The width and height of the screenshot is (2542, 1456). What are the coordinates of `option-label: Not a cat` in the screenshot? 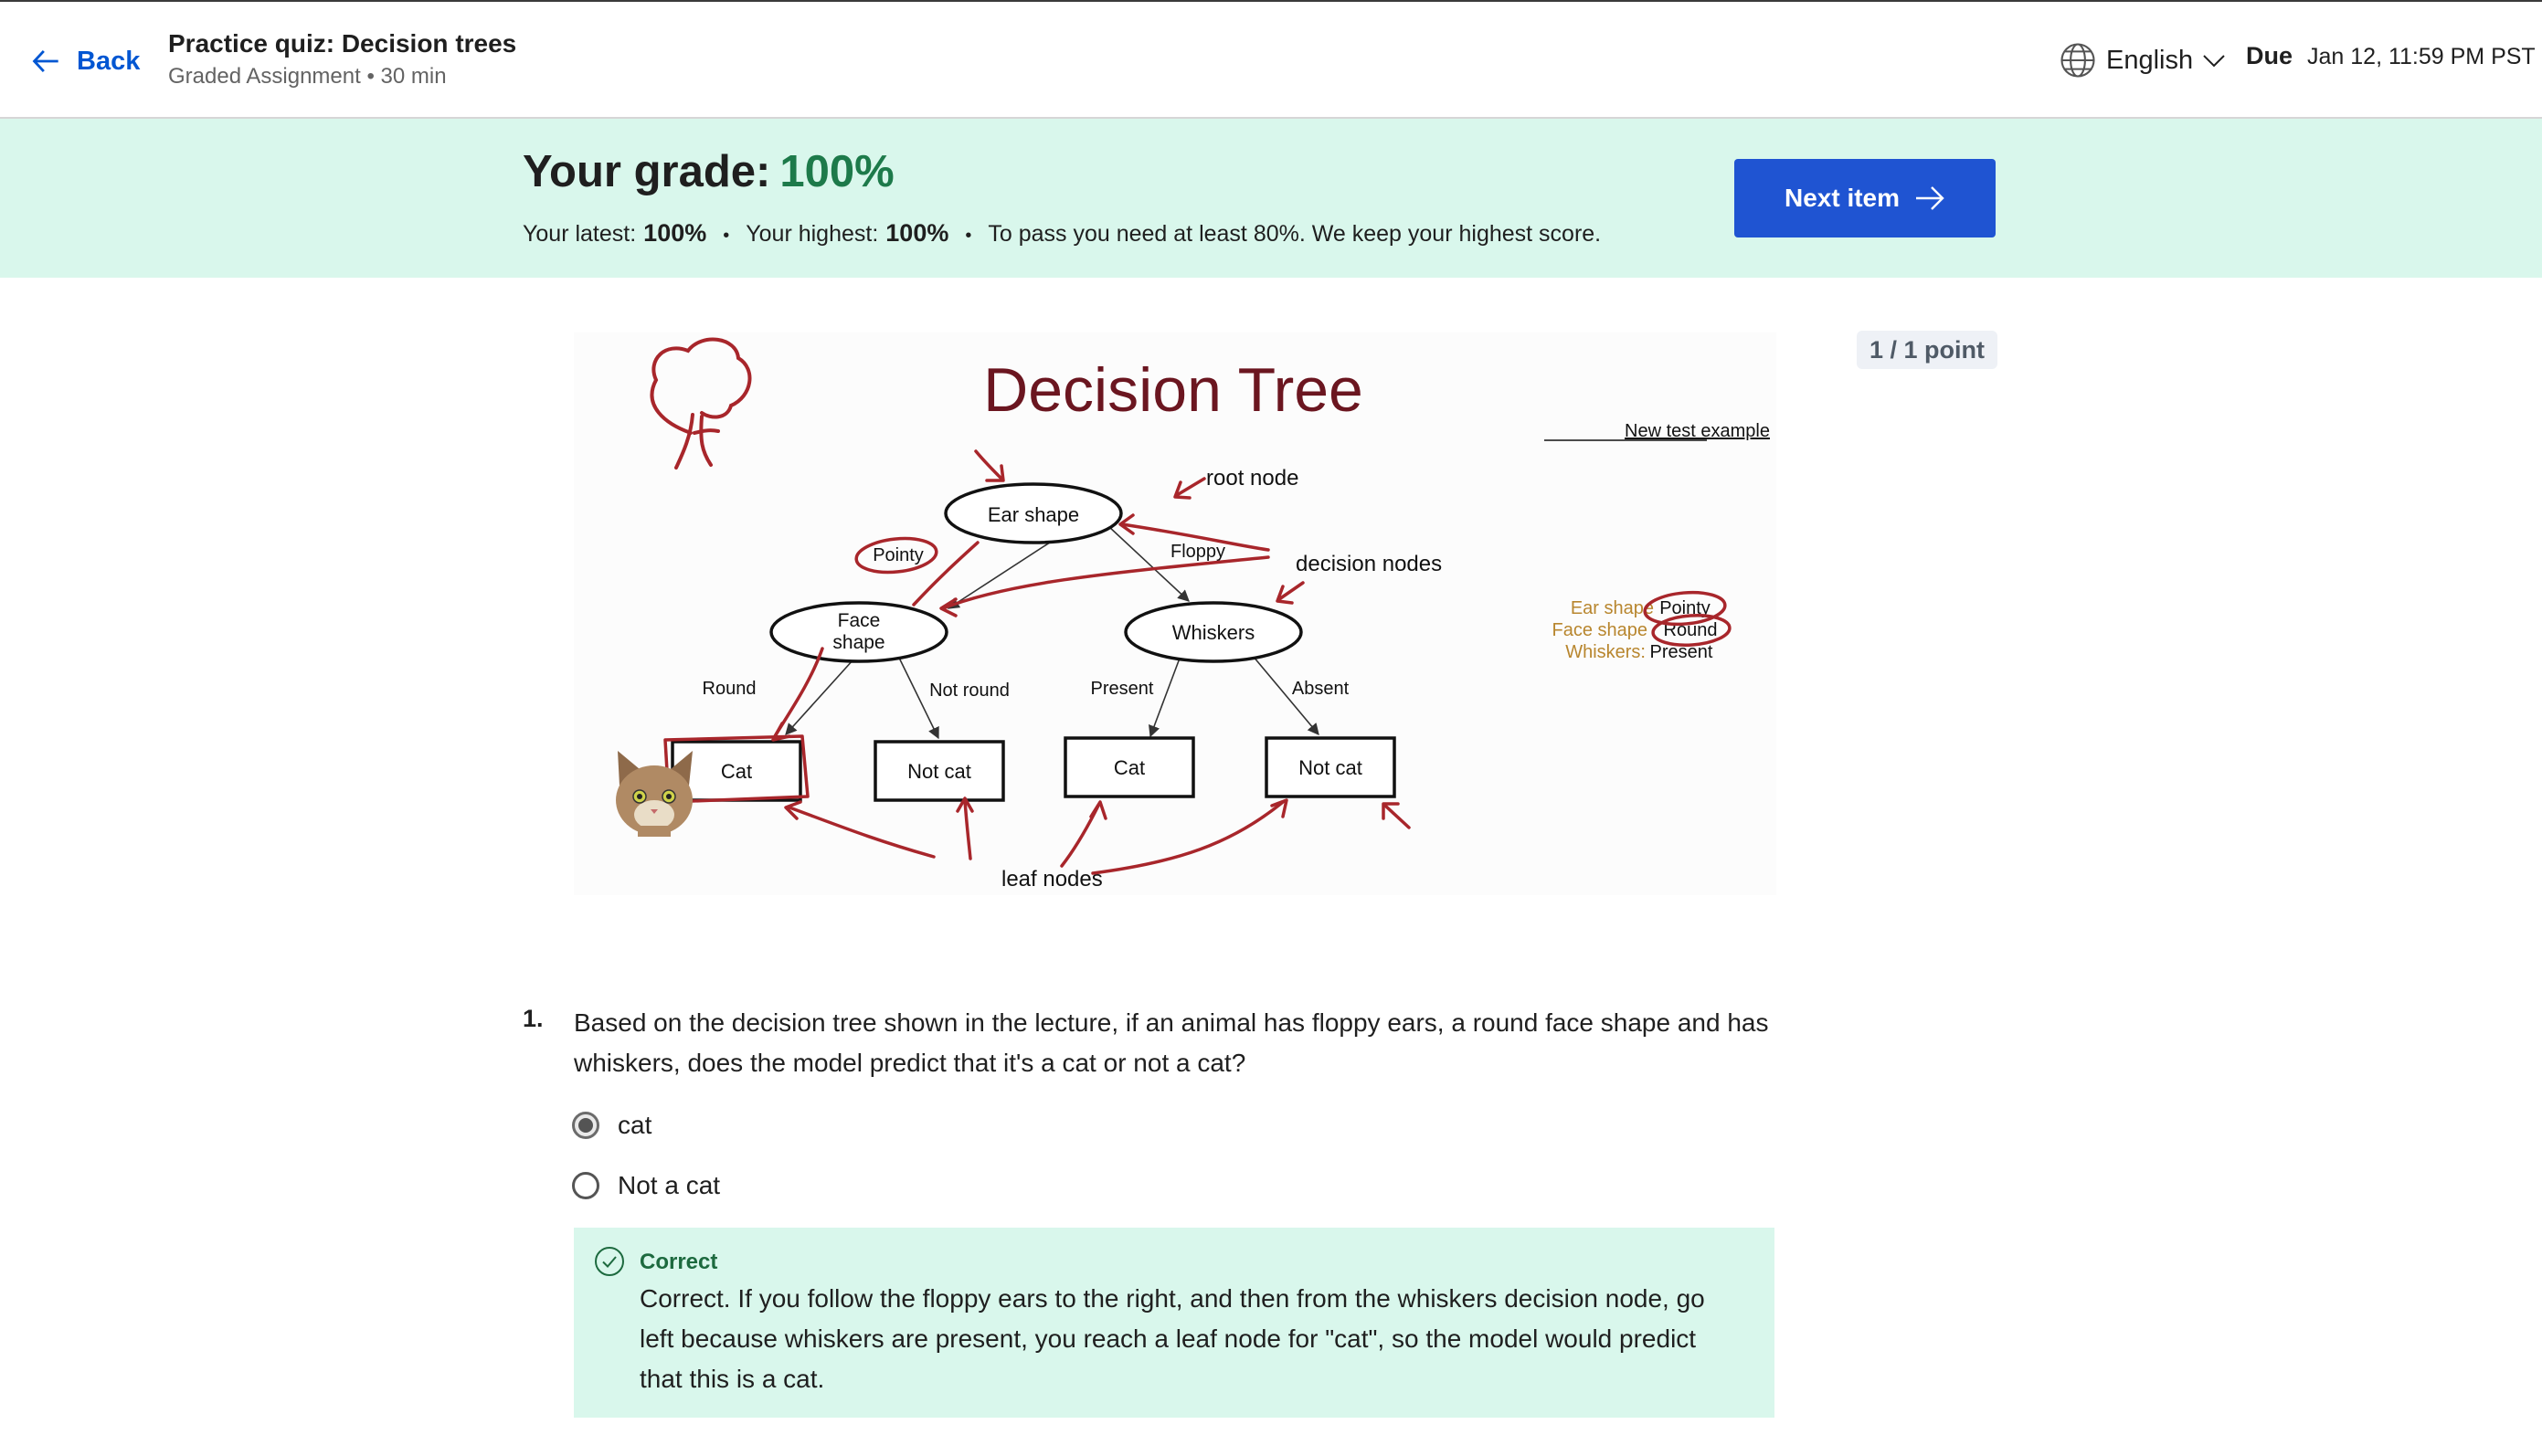 It's located at (670, 1185).